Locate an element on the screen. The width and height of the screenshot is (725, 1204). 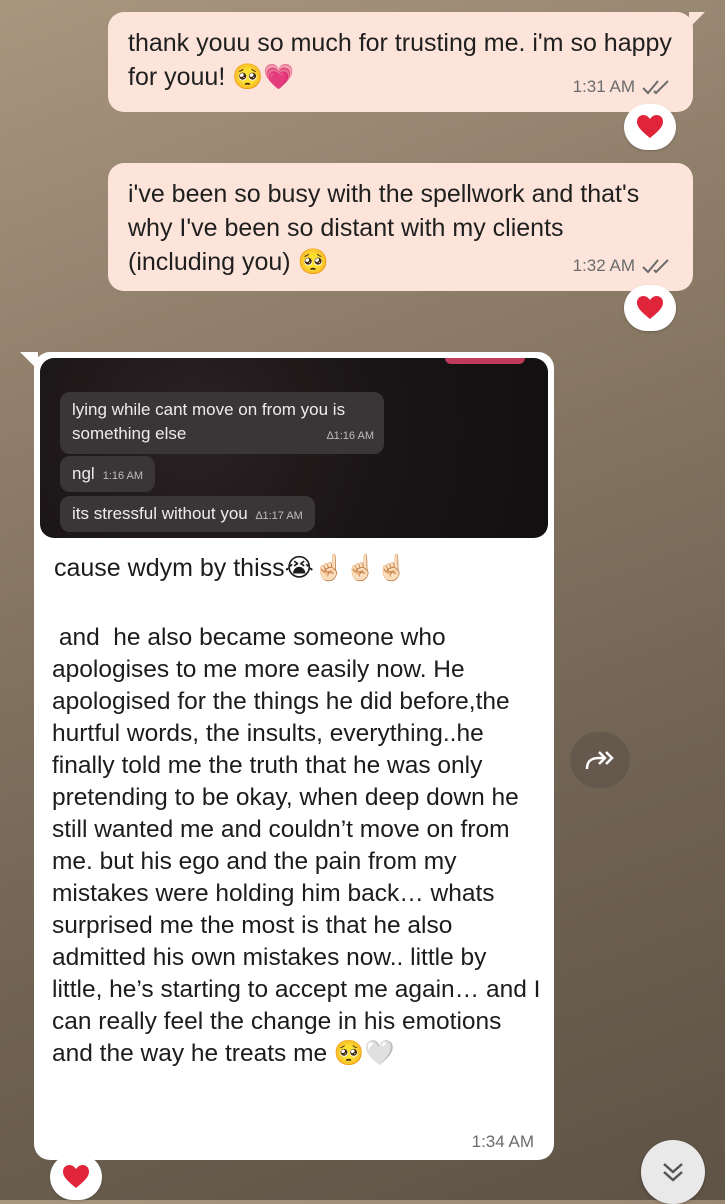
image-caption: cause wdym by thiss😭☝🏻☝🏻☝🏻 is located at coordinates (231, 568).